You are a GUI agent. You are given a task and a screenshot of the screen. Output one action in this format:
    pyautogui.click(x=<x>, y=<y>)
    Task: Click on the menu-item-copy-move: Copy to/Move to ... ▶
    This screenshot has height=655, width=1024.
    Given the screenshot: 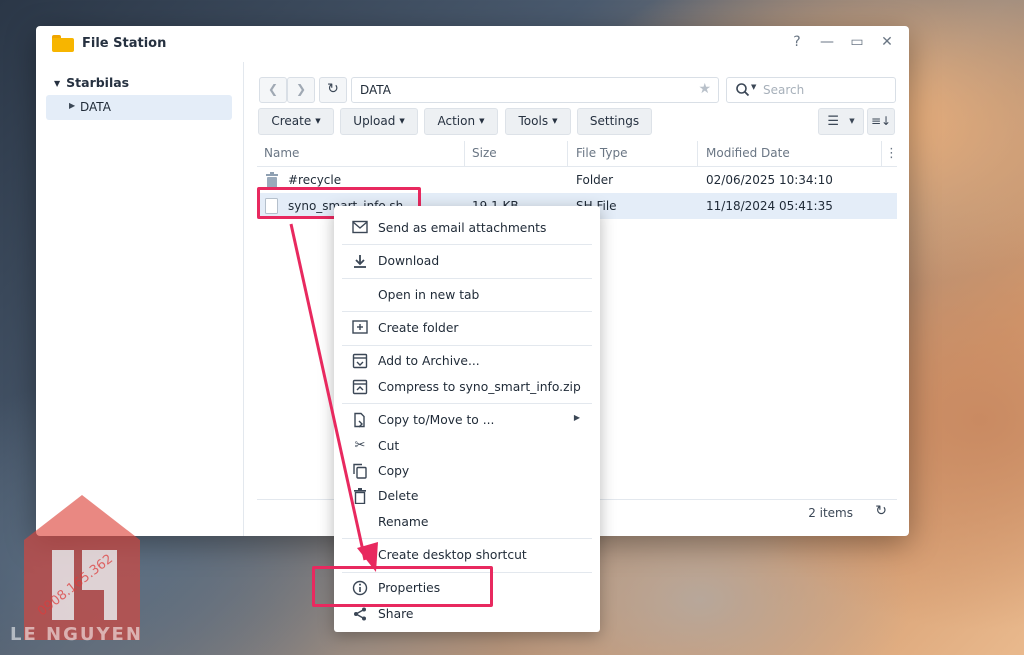 What is the action you would take?
    pyautogui.click(x=467, y=420)
    